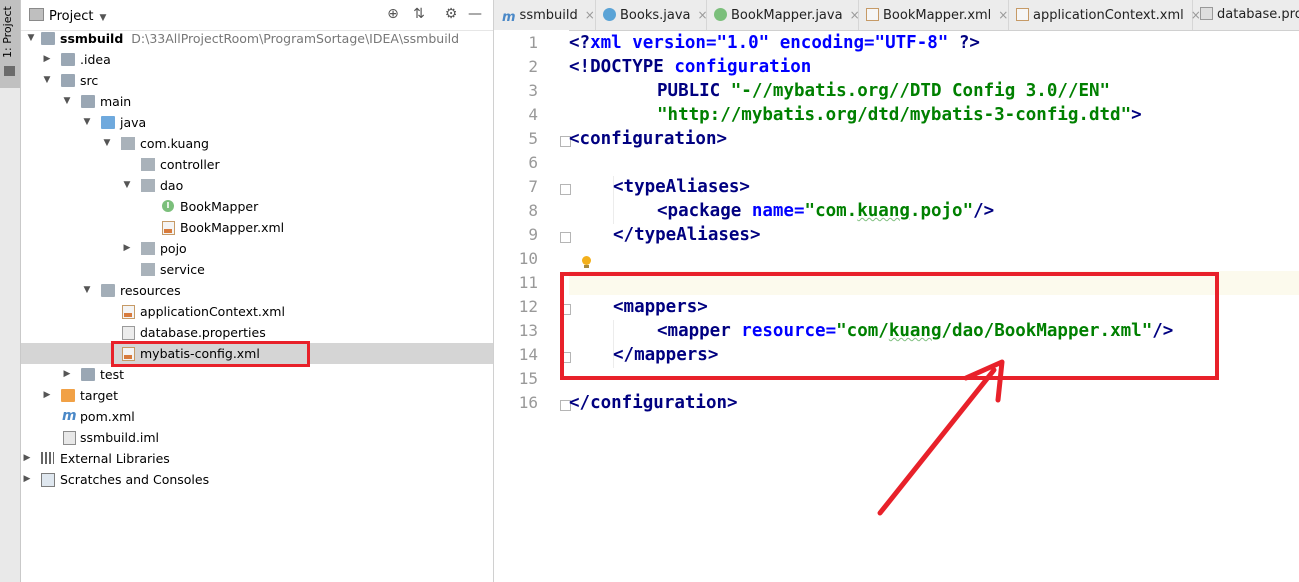  What do you see at coordinates (533, 234) in the screenshot?
I see `line-number: 9` at bounding box center [533, 234].